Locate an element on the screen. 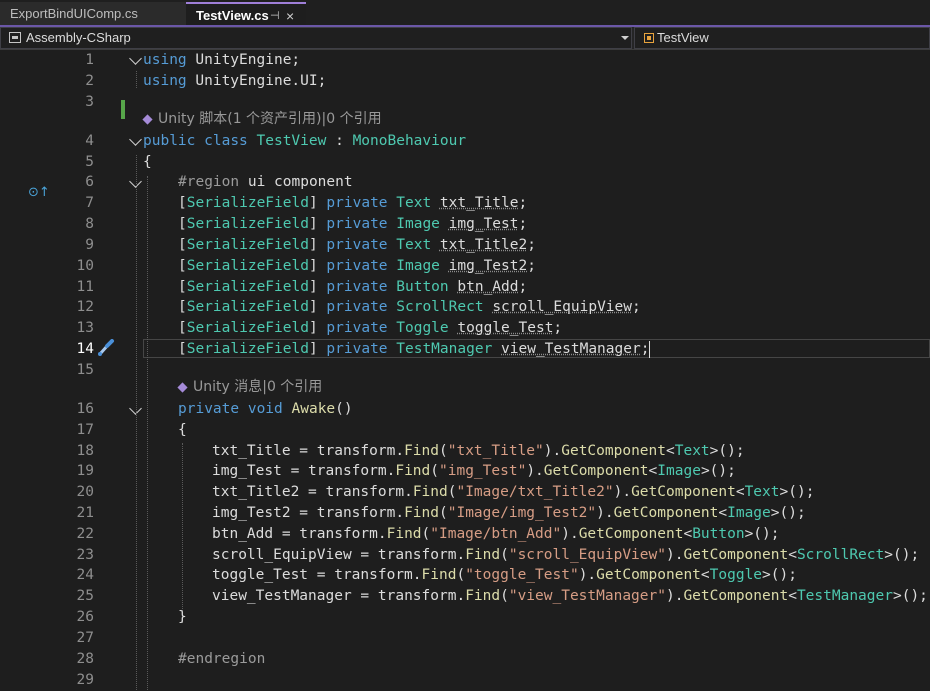 This screenshot has width=930, height=691. tab-label: TestView.cs is located at coordinates (232, 15).